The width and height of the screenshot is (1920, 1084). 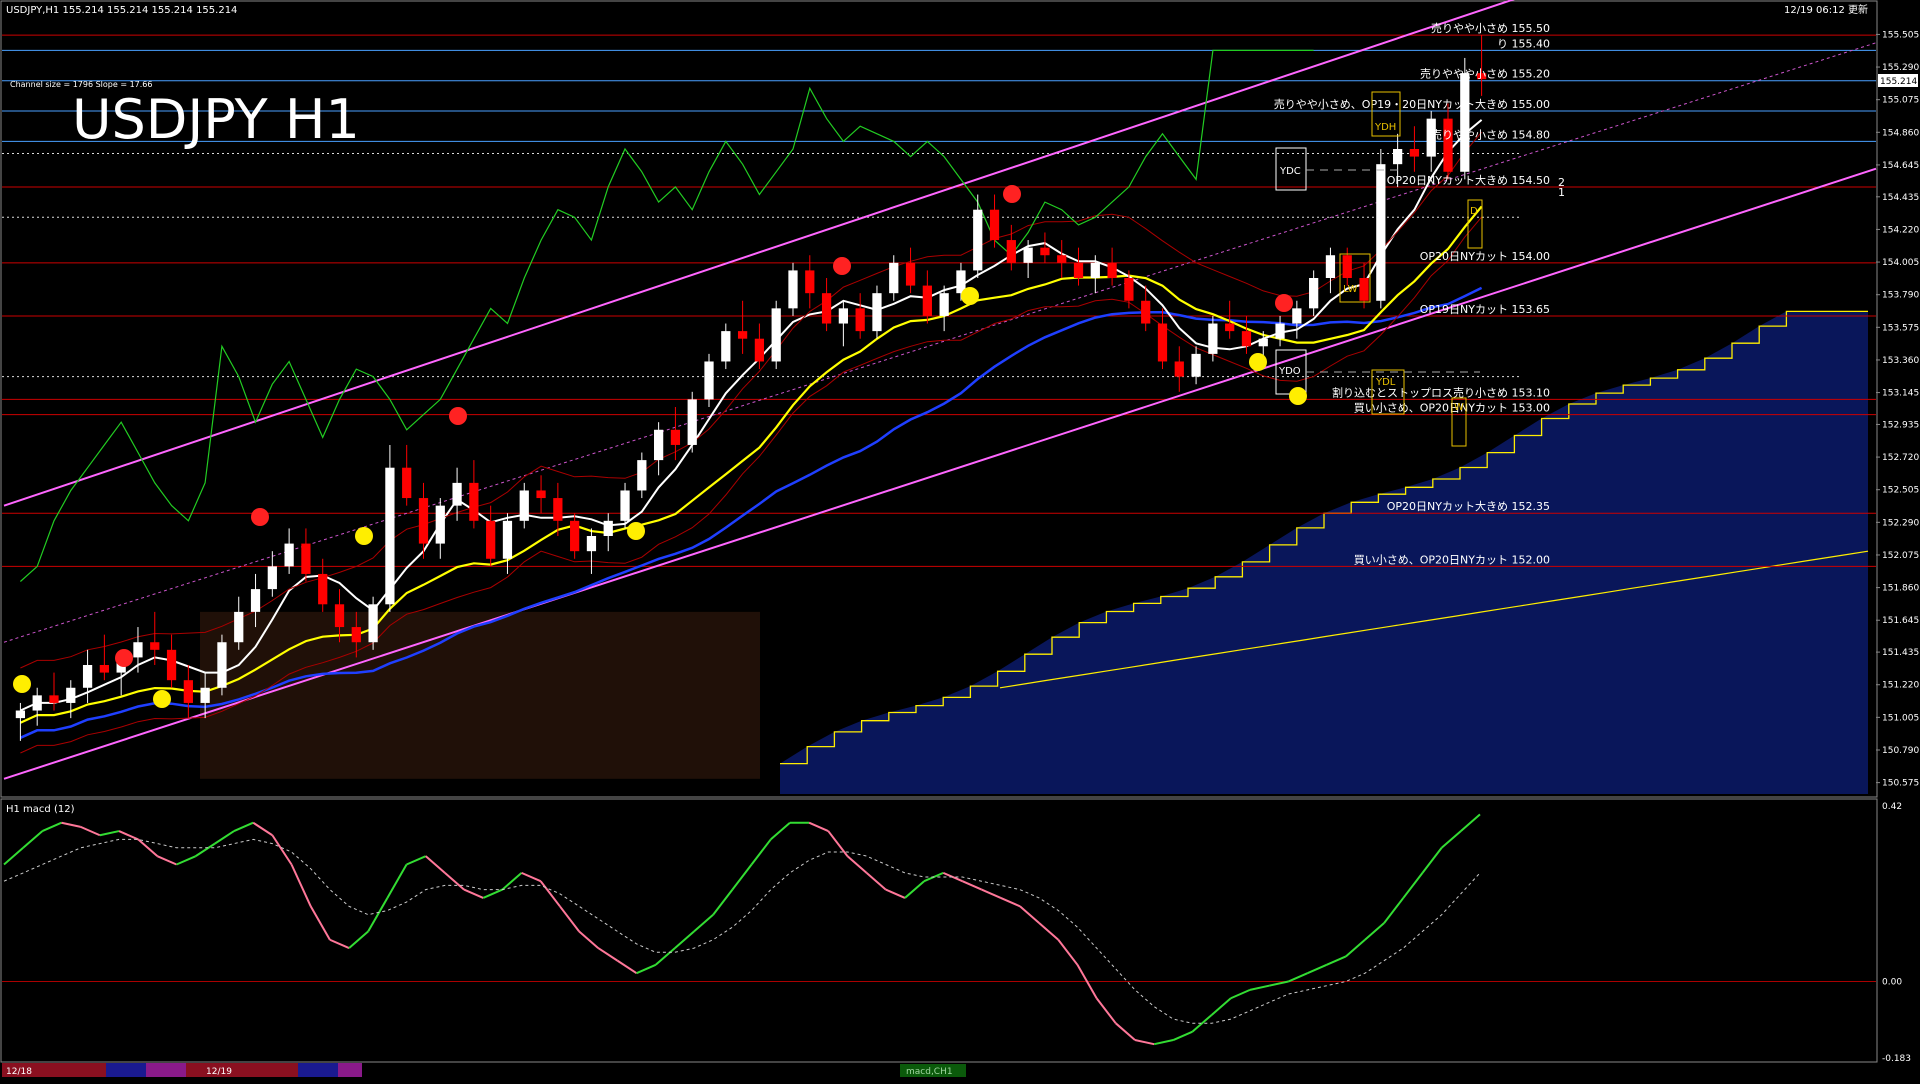 I want to click on price-tick-label: 152.935, so click(x=1900, y=425).